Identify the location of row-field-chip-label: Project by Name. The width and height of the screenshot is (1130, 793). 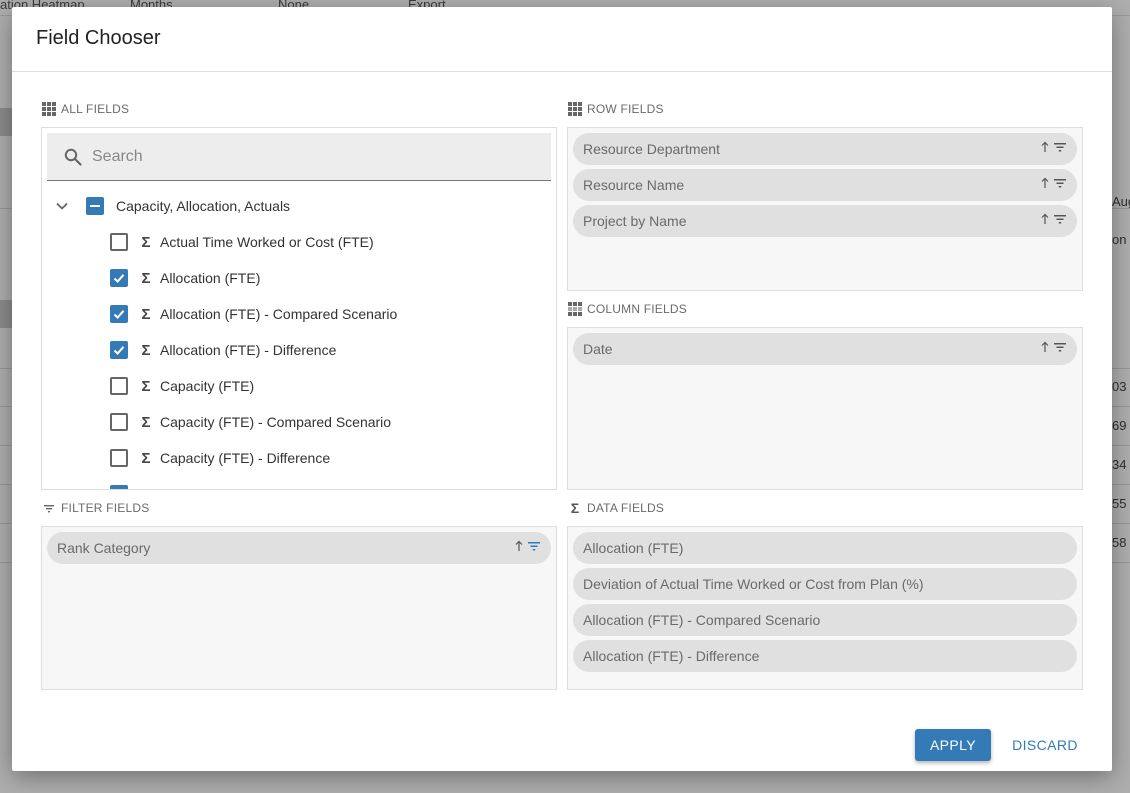
(635, 221).